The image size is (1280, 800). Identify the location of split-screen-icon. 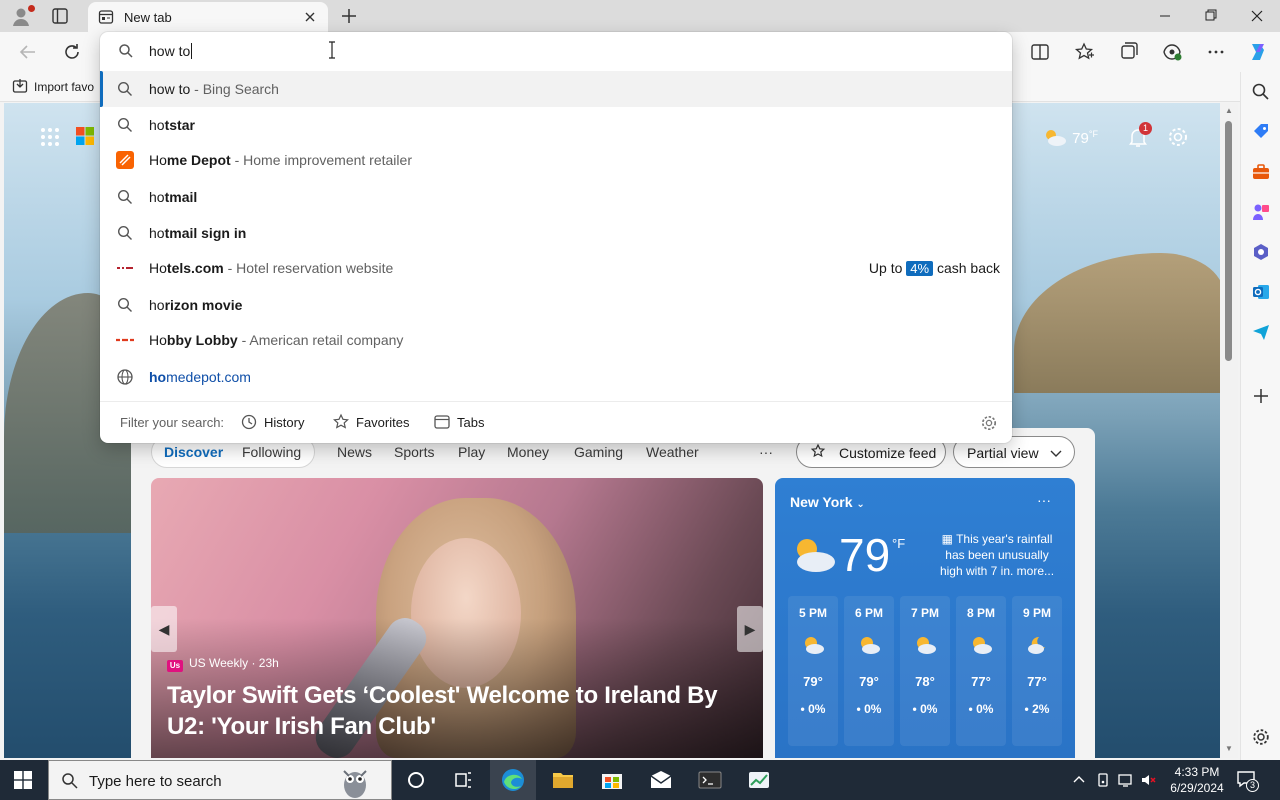
(1040, 52).